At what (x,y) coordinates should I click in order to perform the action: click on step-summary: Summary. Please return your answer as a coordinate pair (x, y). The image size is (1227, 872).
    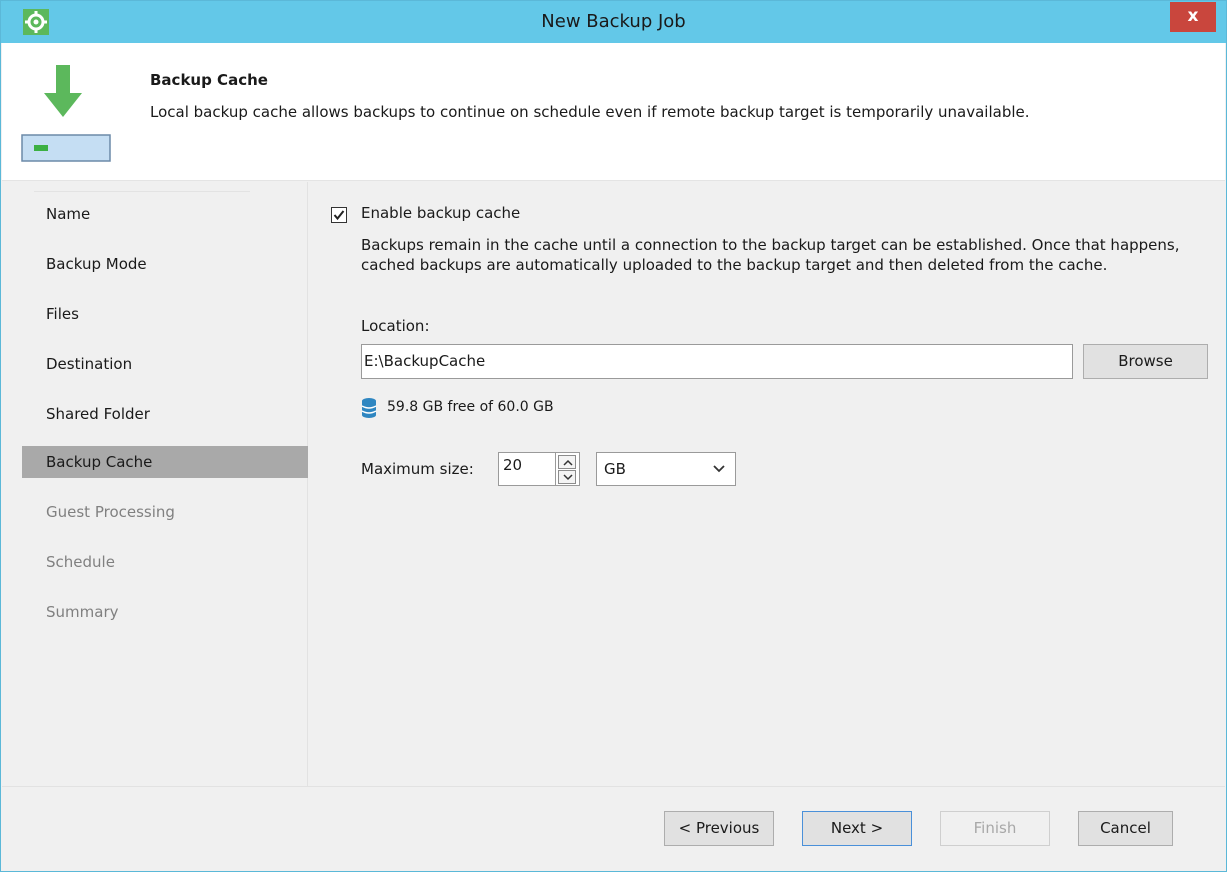
    Looking at the image, I should click on (82, 612).